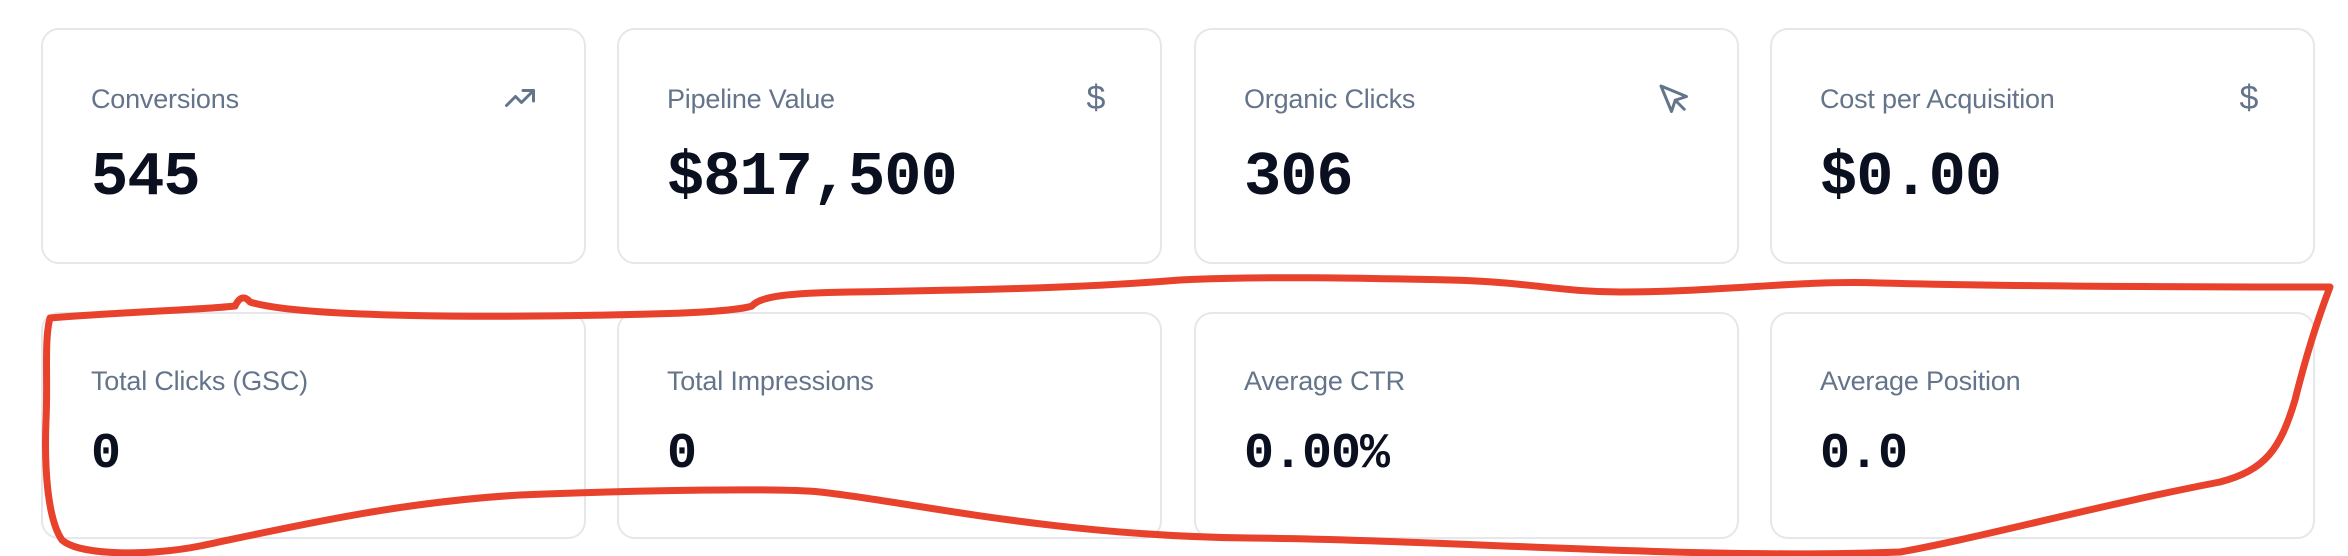 This screenshot has width=2348, height=556. What do you see at coordinates (520, 98) in the screenshot?
I see `trending-up-icon` at bounding box center [520, 98].